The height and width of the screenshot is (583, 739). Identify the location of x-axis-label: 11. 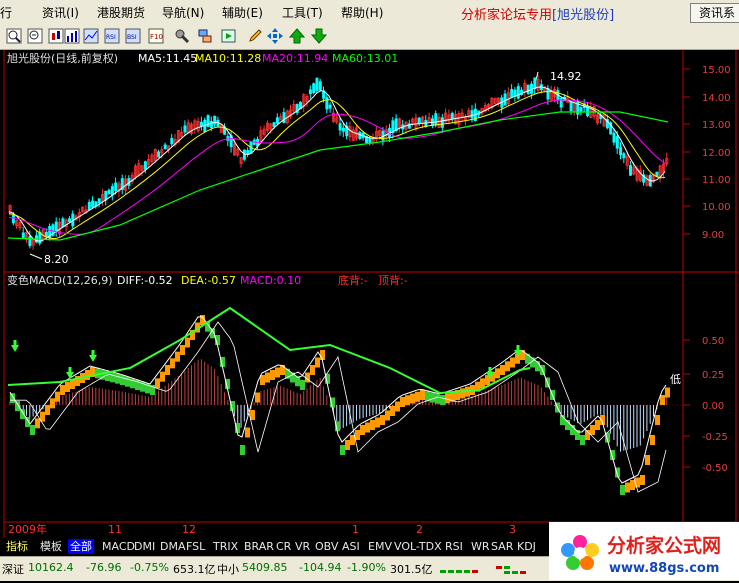
(115, 529).